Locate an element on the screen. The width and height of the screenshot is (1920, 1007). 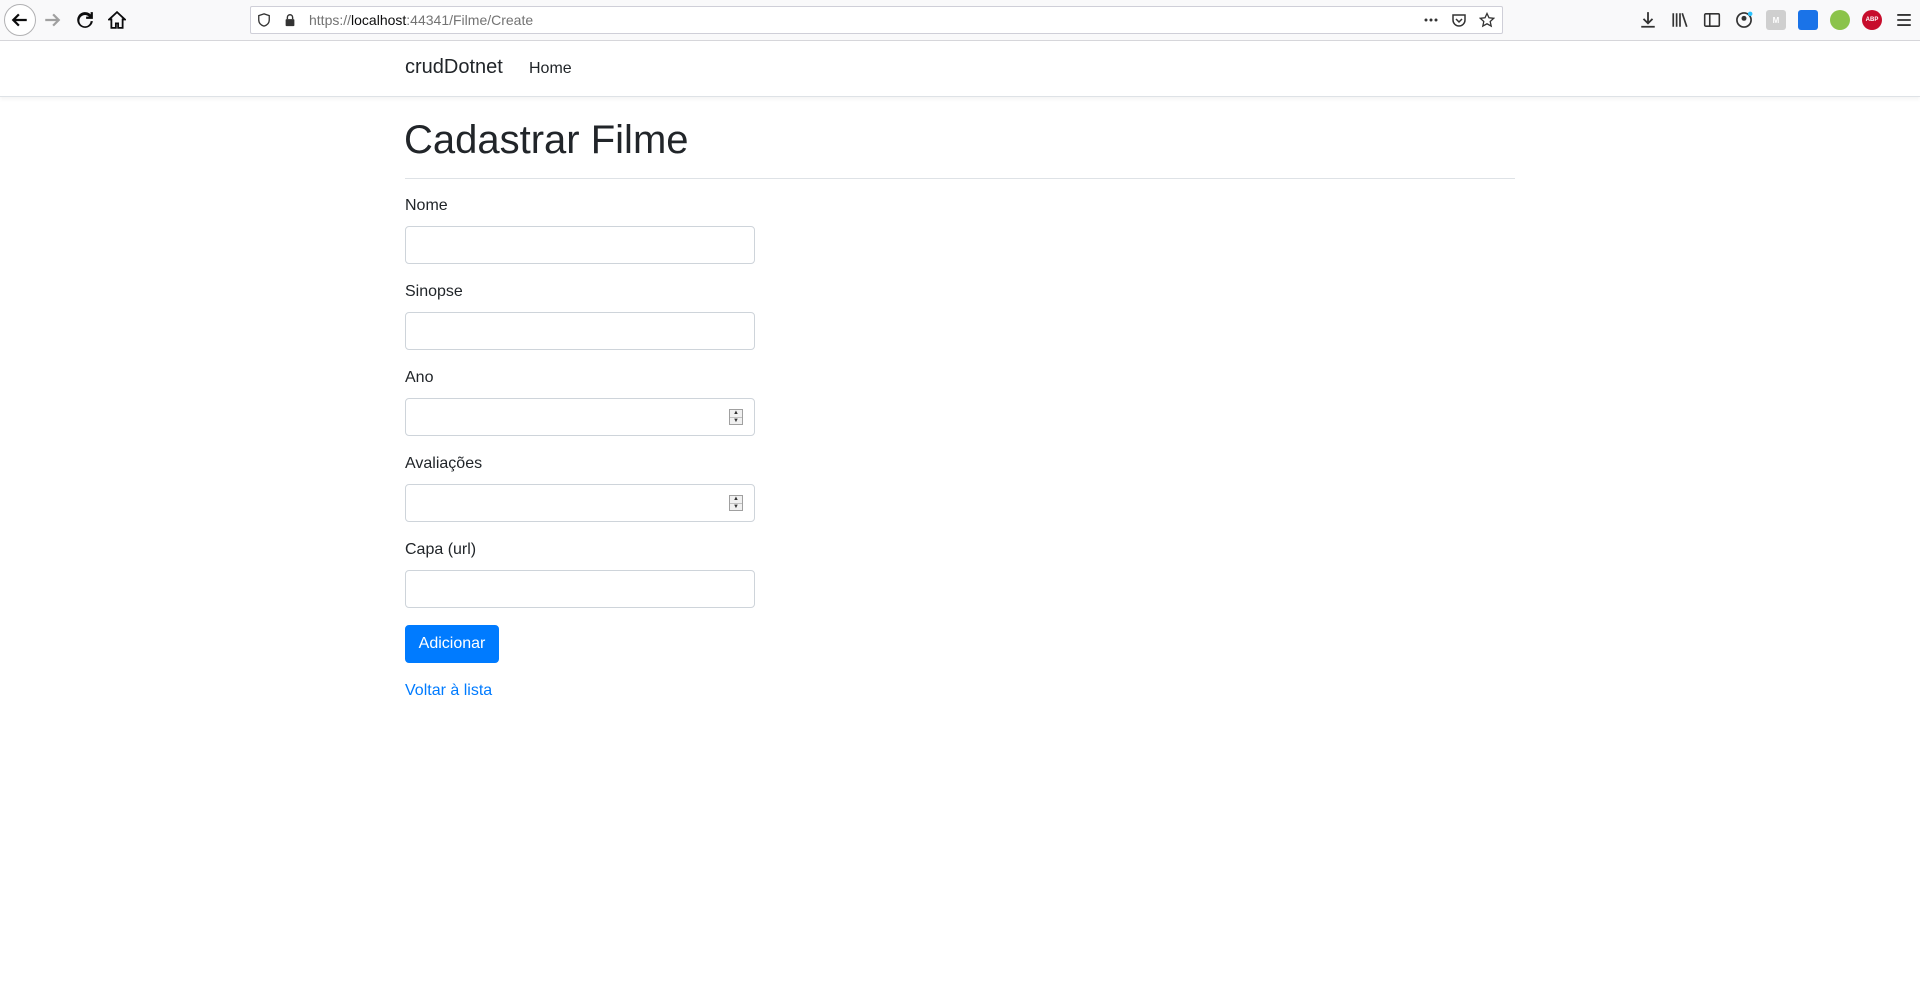
capa-input is located at coordinates (580, 589).